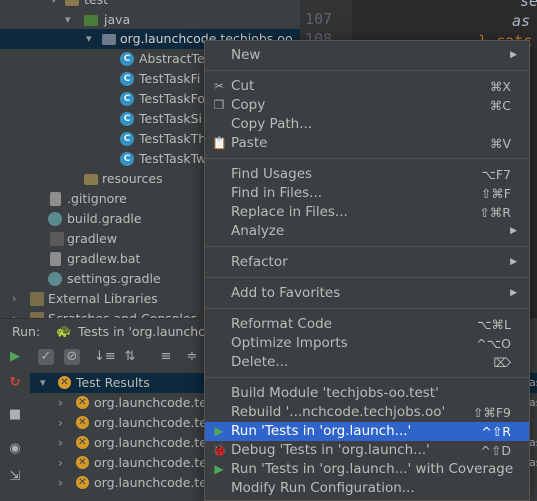  I want to click on tree-item-label: gradlew.bat, so click(104, 258).